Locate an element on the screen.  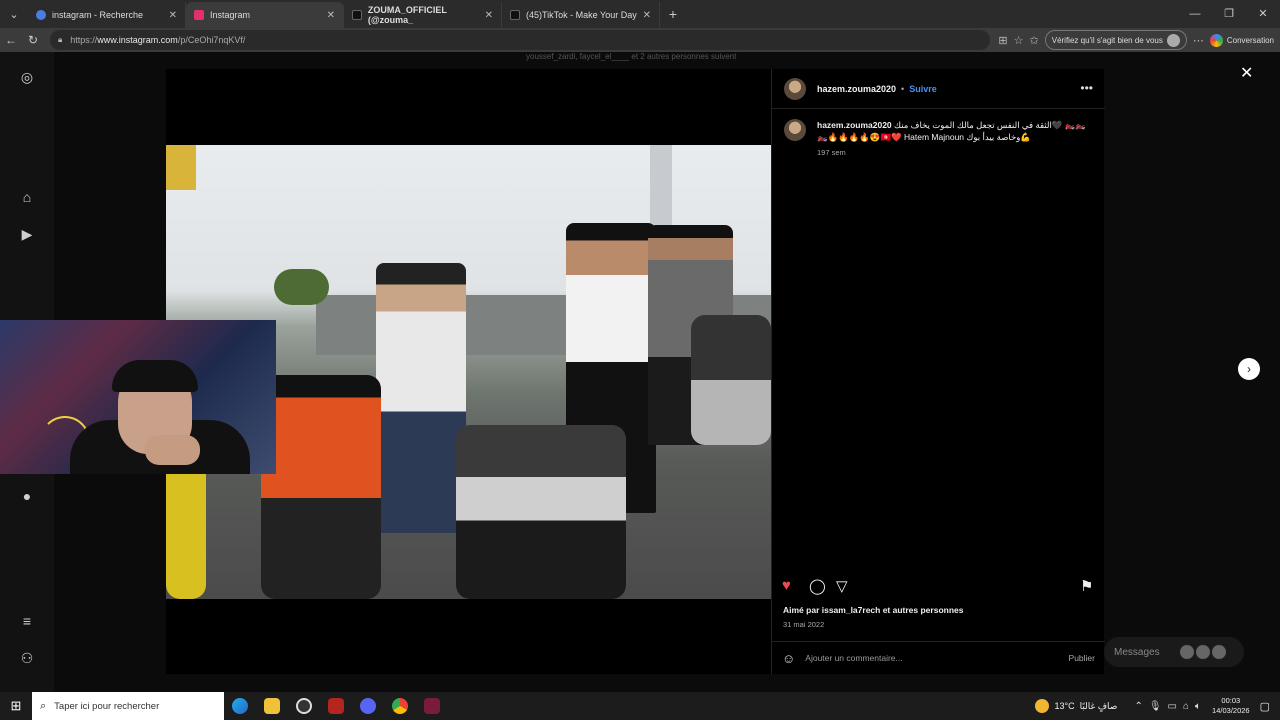
copilot-button: Conversation is located at coordinates (1241, 40).